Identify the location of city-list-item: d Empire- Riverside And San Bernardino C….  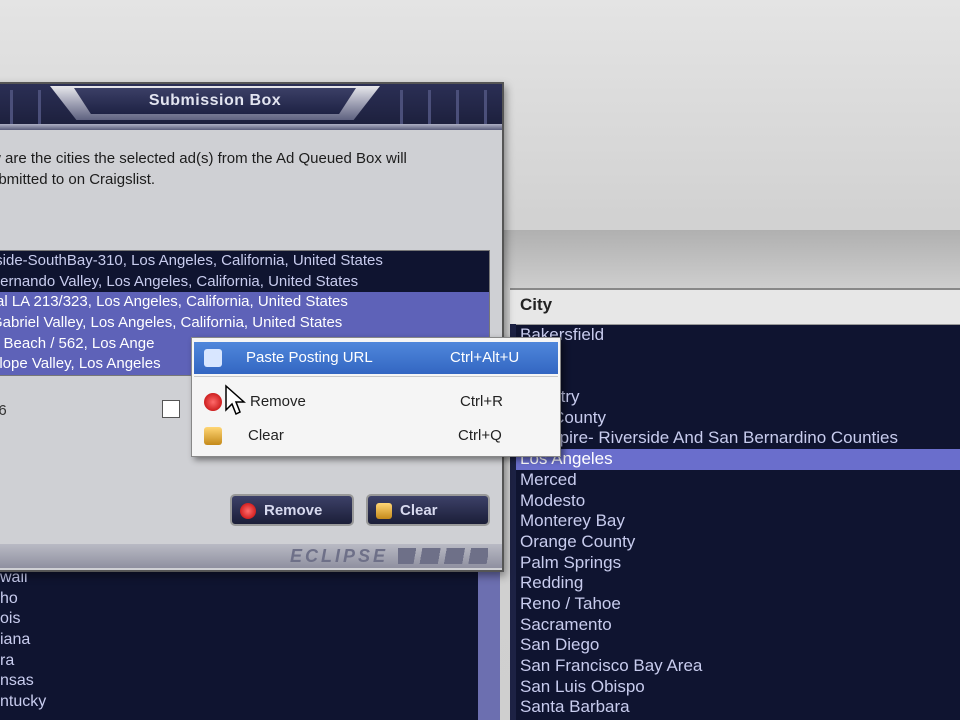
(735, 438).